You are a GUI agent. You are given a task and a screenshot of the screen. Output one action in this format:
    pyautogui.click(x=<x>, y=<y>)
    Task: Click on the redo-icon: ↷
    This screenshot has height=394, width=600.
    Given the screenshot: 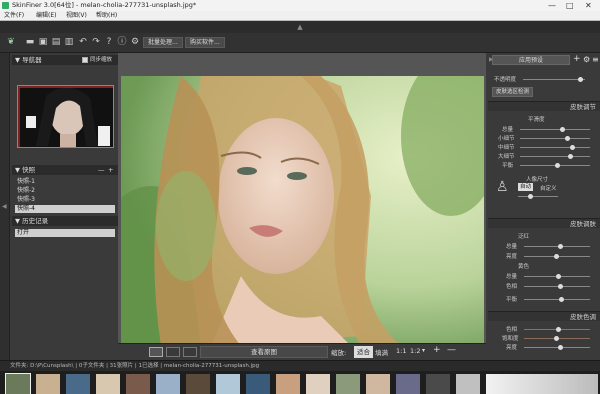 What is the action you would take?
    pyautogui.click(x=96, y=42)
    